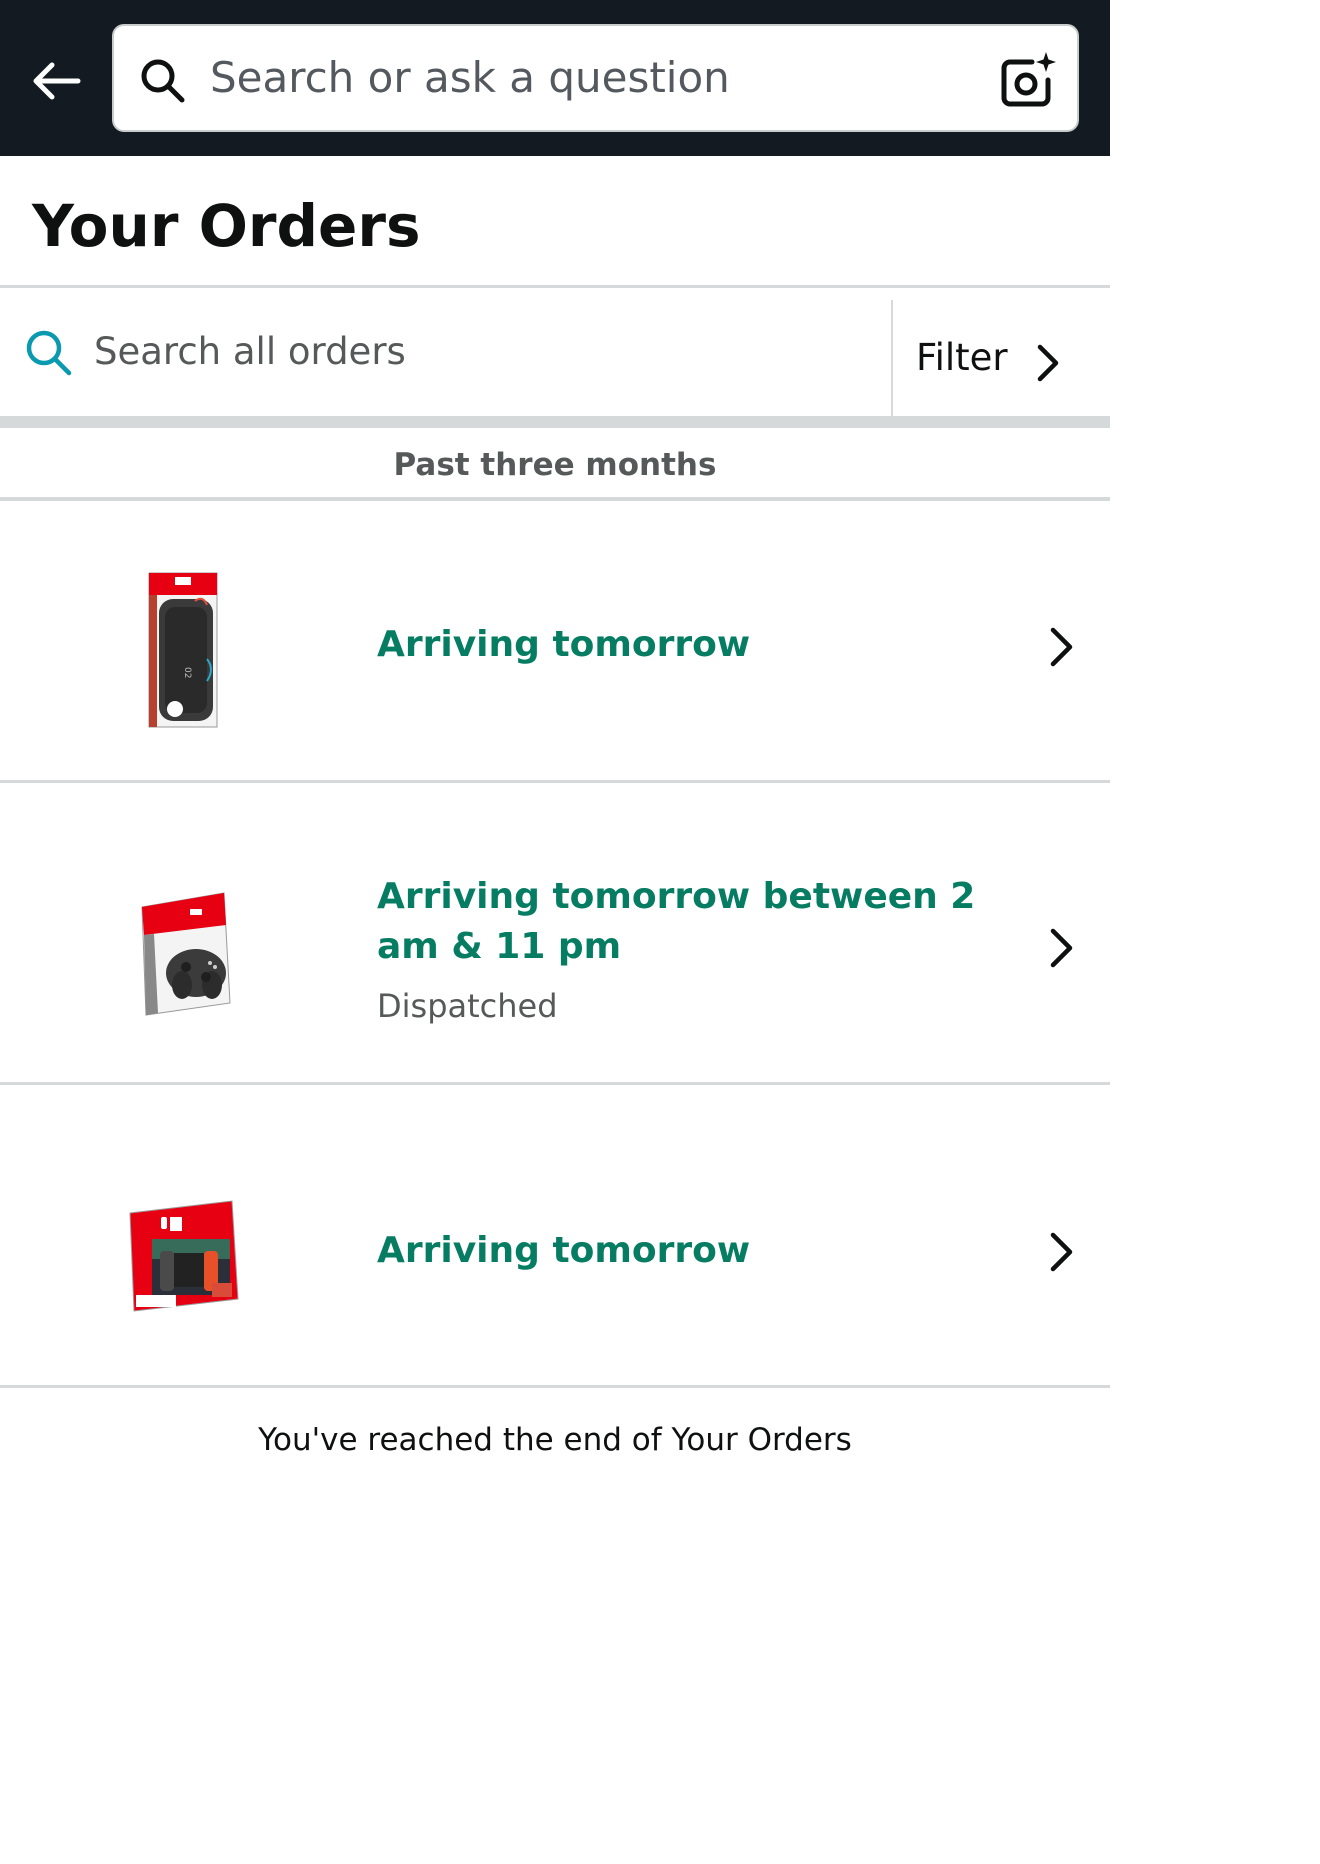 Image resolution: width=1320 pixels, height=1864 pixels. Describe the element at coordinates (226, 226) in the screenshot. I see `page-title: Your Orders` at that location.